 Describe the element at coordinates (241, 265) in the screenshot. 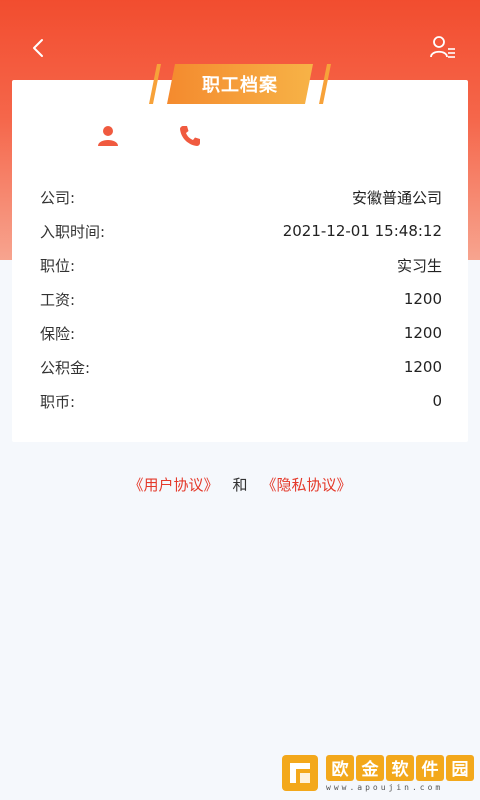

I see `info-row-position: 职位: 实习生` at that location.